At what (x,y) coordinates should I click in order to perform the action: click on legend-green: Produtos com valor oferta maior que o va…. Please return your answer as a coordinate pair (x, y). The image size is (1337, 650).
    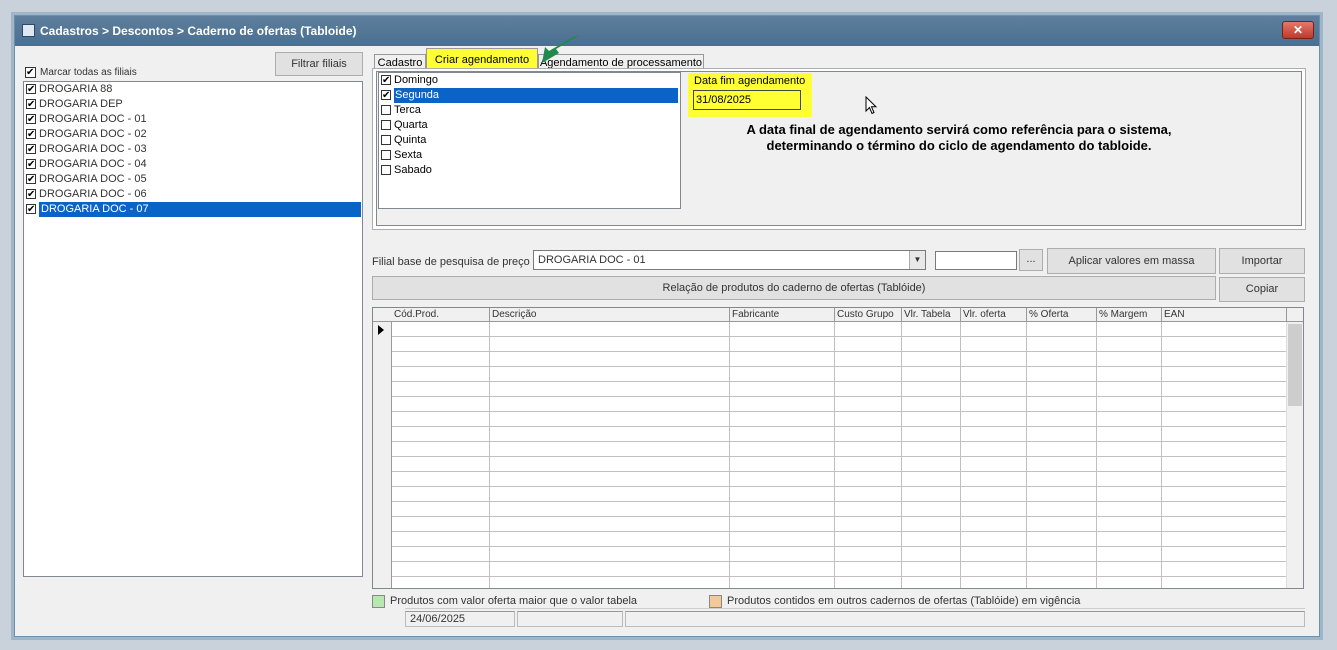
    Looking at the image, I should click on (504, 601).